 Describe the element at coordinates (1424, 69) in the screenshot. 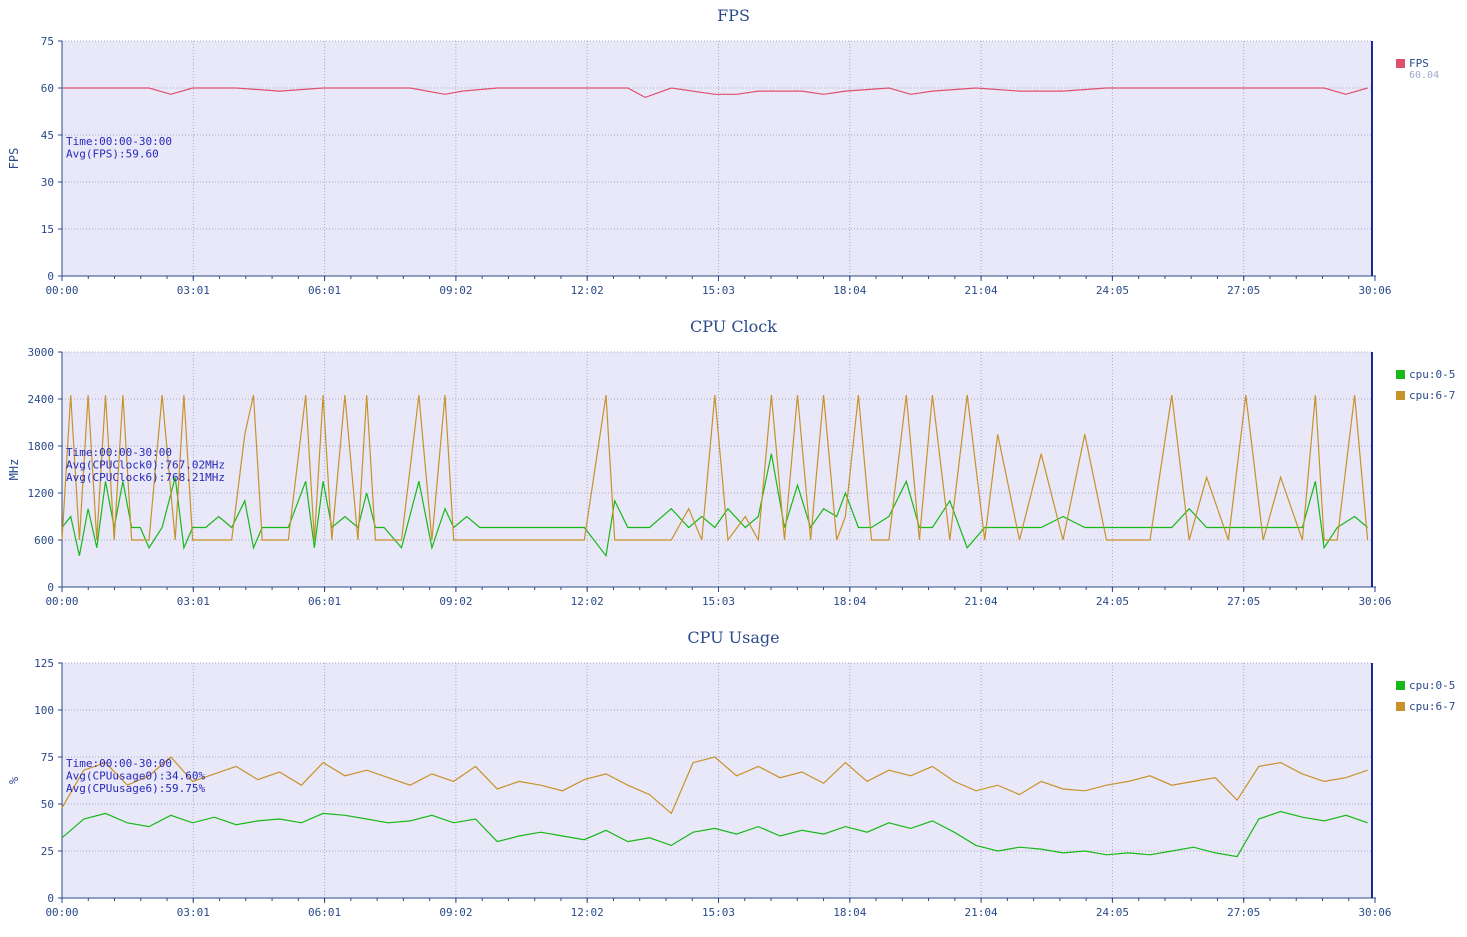

I see `legend-label: FPS 60.04` at that location.